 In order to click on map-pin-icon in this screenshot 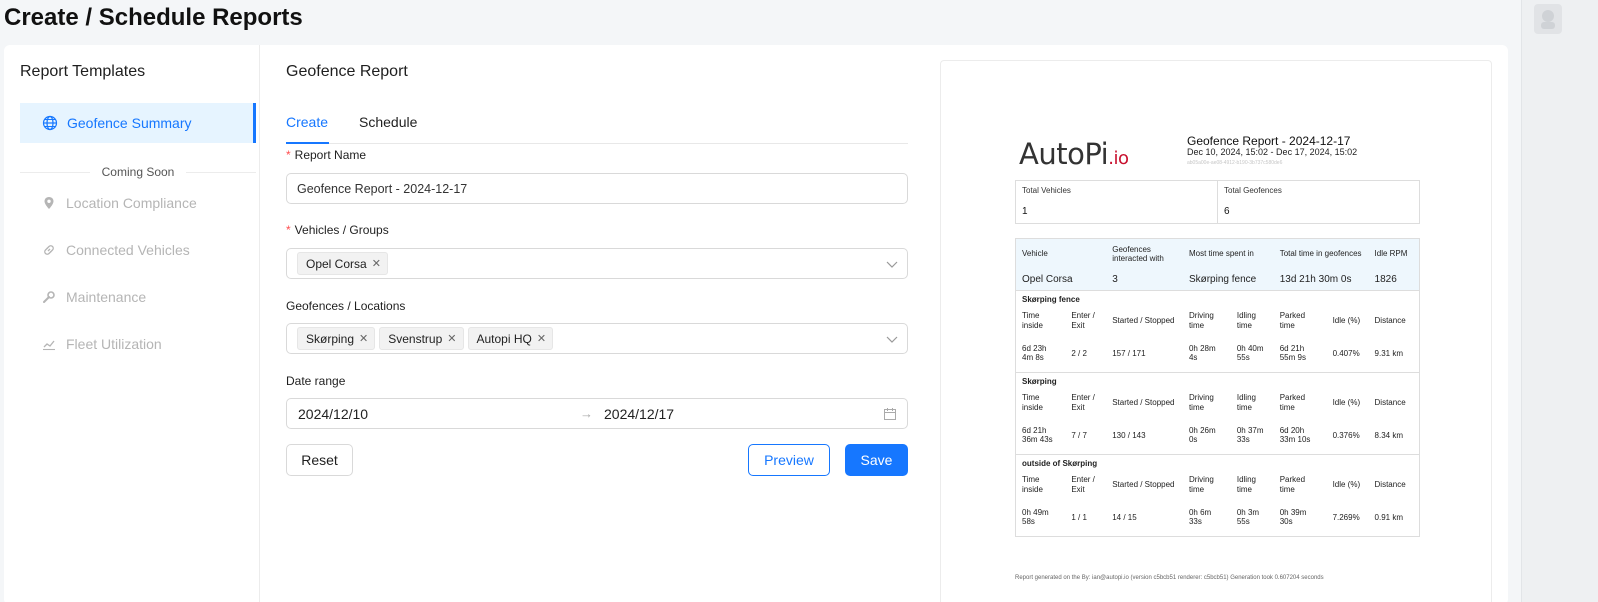, I will do `click(49, 203)`.